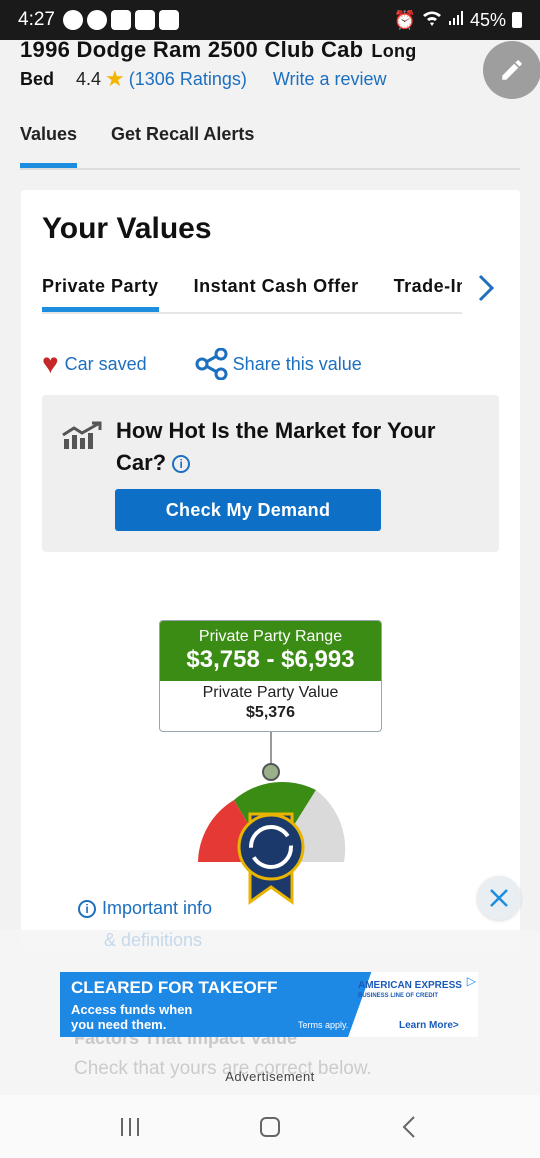 The width and height of the screenshot is (540, 1158). Describe the element at coordinates (270, 659) in the screenshot. I see `range-value: $3,758 - $6,993` at that location.